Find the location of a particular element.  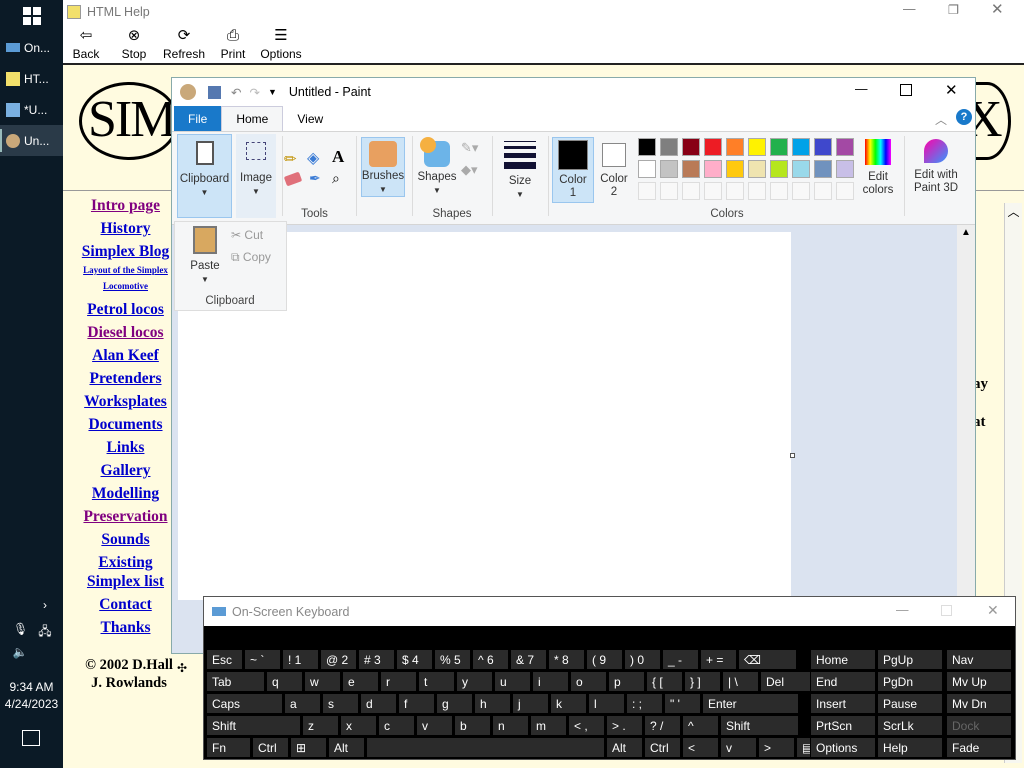

key: b is located at coordinates (472, 725).